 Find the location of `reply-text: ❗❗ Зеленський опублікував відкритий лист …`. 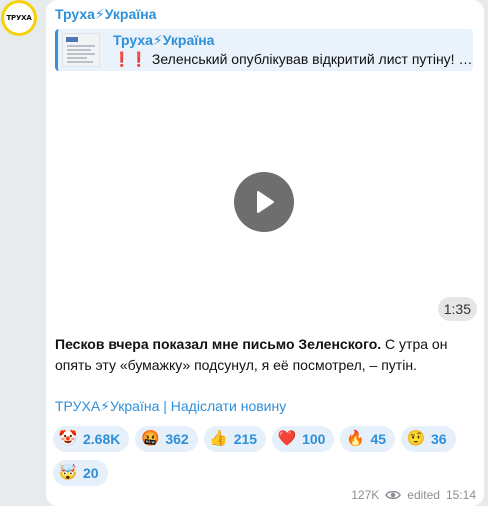

reply-text: ❗❗ Зеленський опублікував відкритий лист … is located at coordinates (293, 59).